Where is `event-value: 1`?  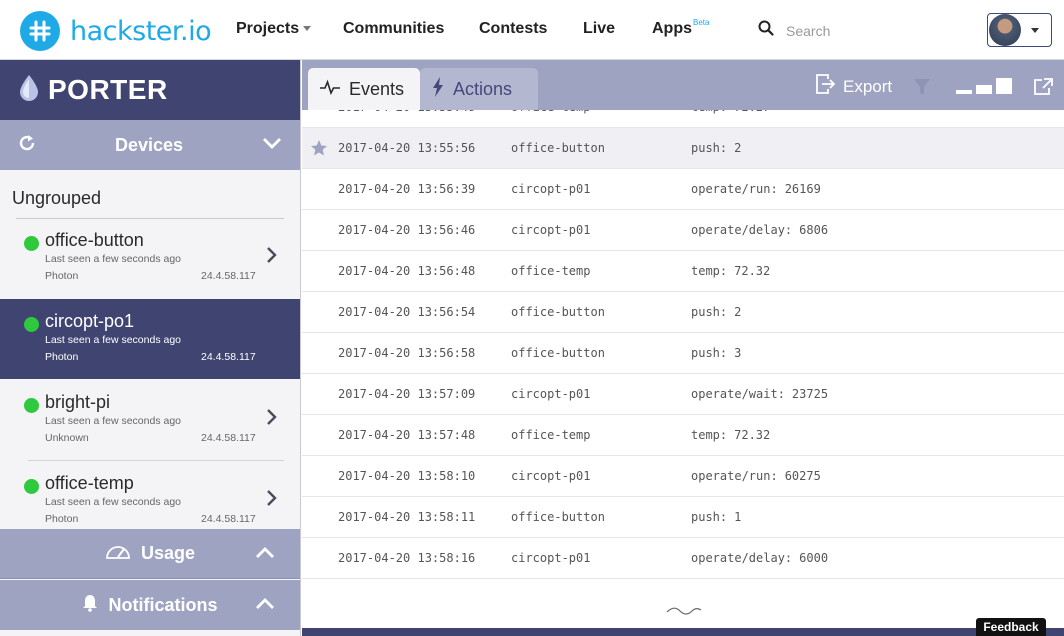
event-value: 1 is located at coordinates (738, 517).